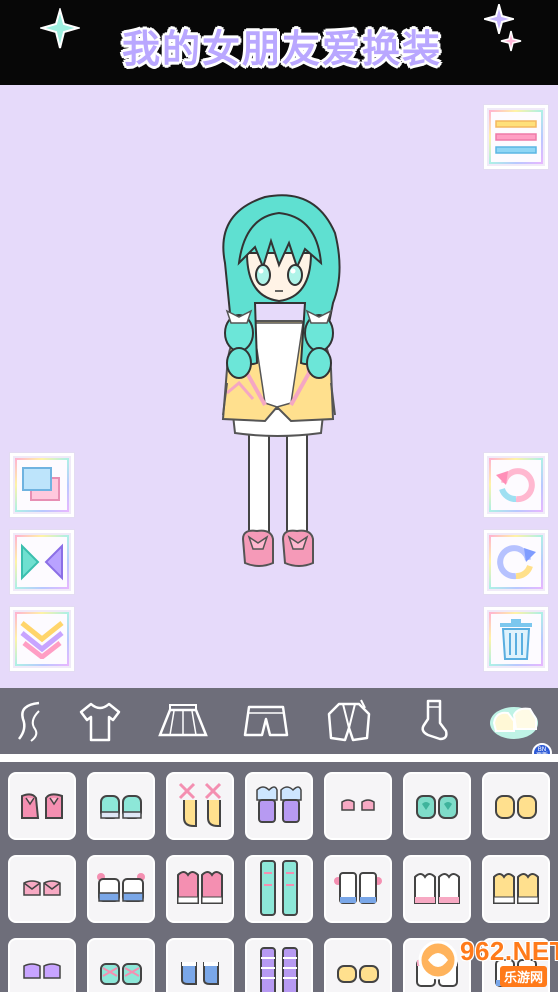  I want to click on tab-shorts, so click(266, 721).